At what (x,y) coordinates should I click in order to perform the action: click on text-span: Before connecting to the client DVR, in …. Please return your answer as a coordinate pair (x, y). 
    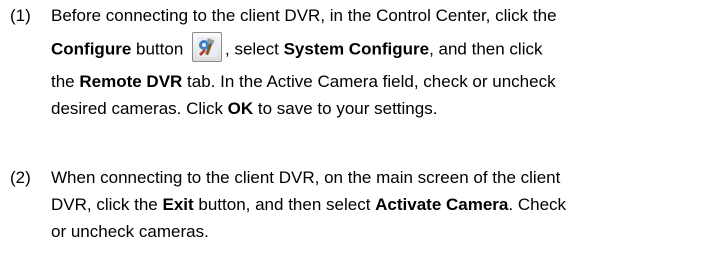
    Looking at the image, I should click on (304, 15).